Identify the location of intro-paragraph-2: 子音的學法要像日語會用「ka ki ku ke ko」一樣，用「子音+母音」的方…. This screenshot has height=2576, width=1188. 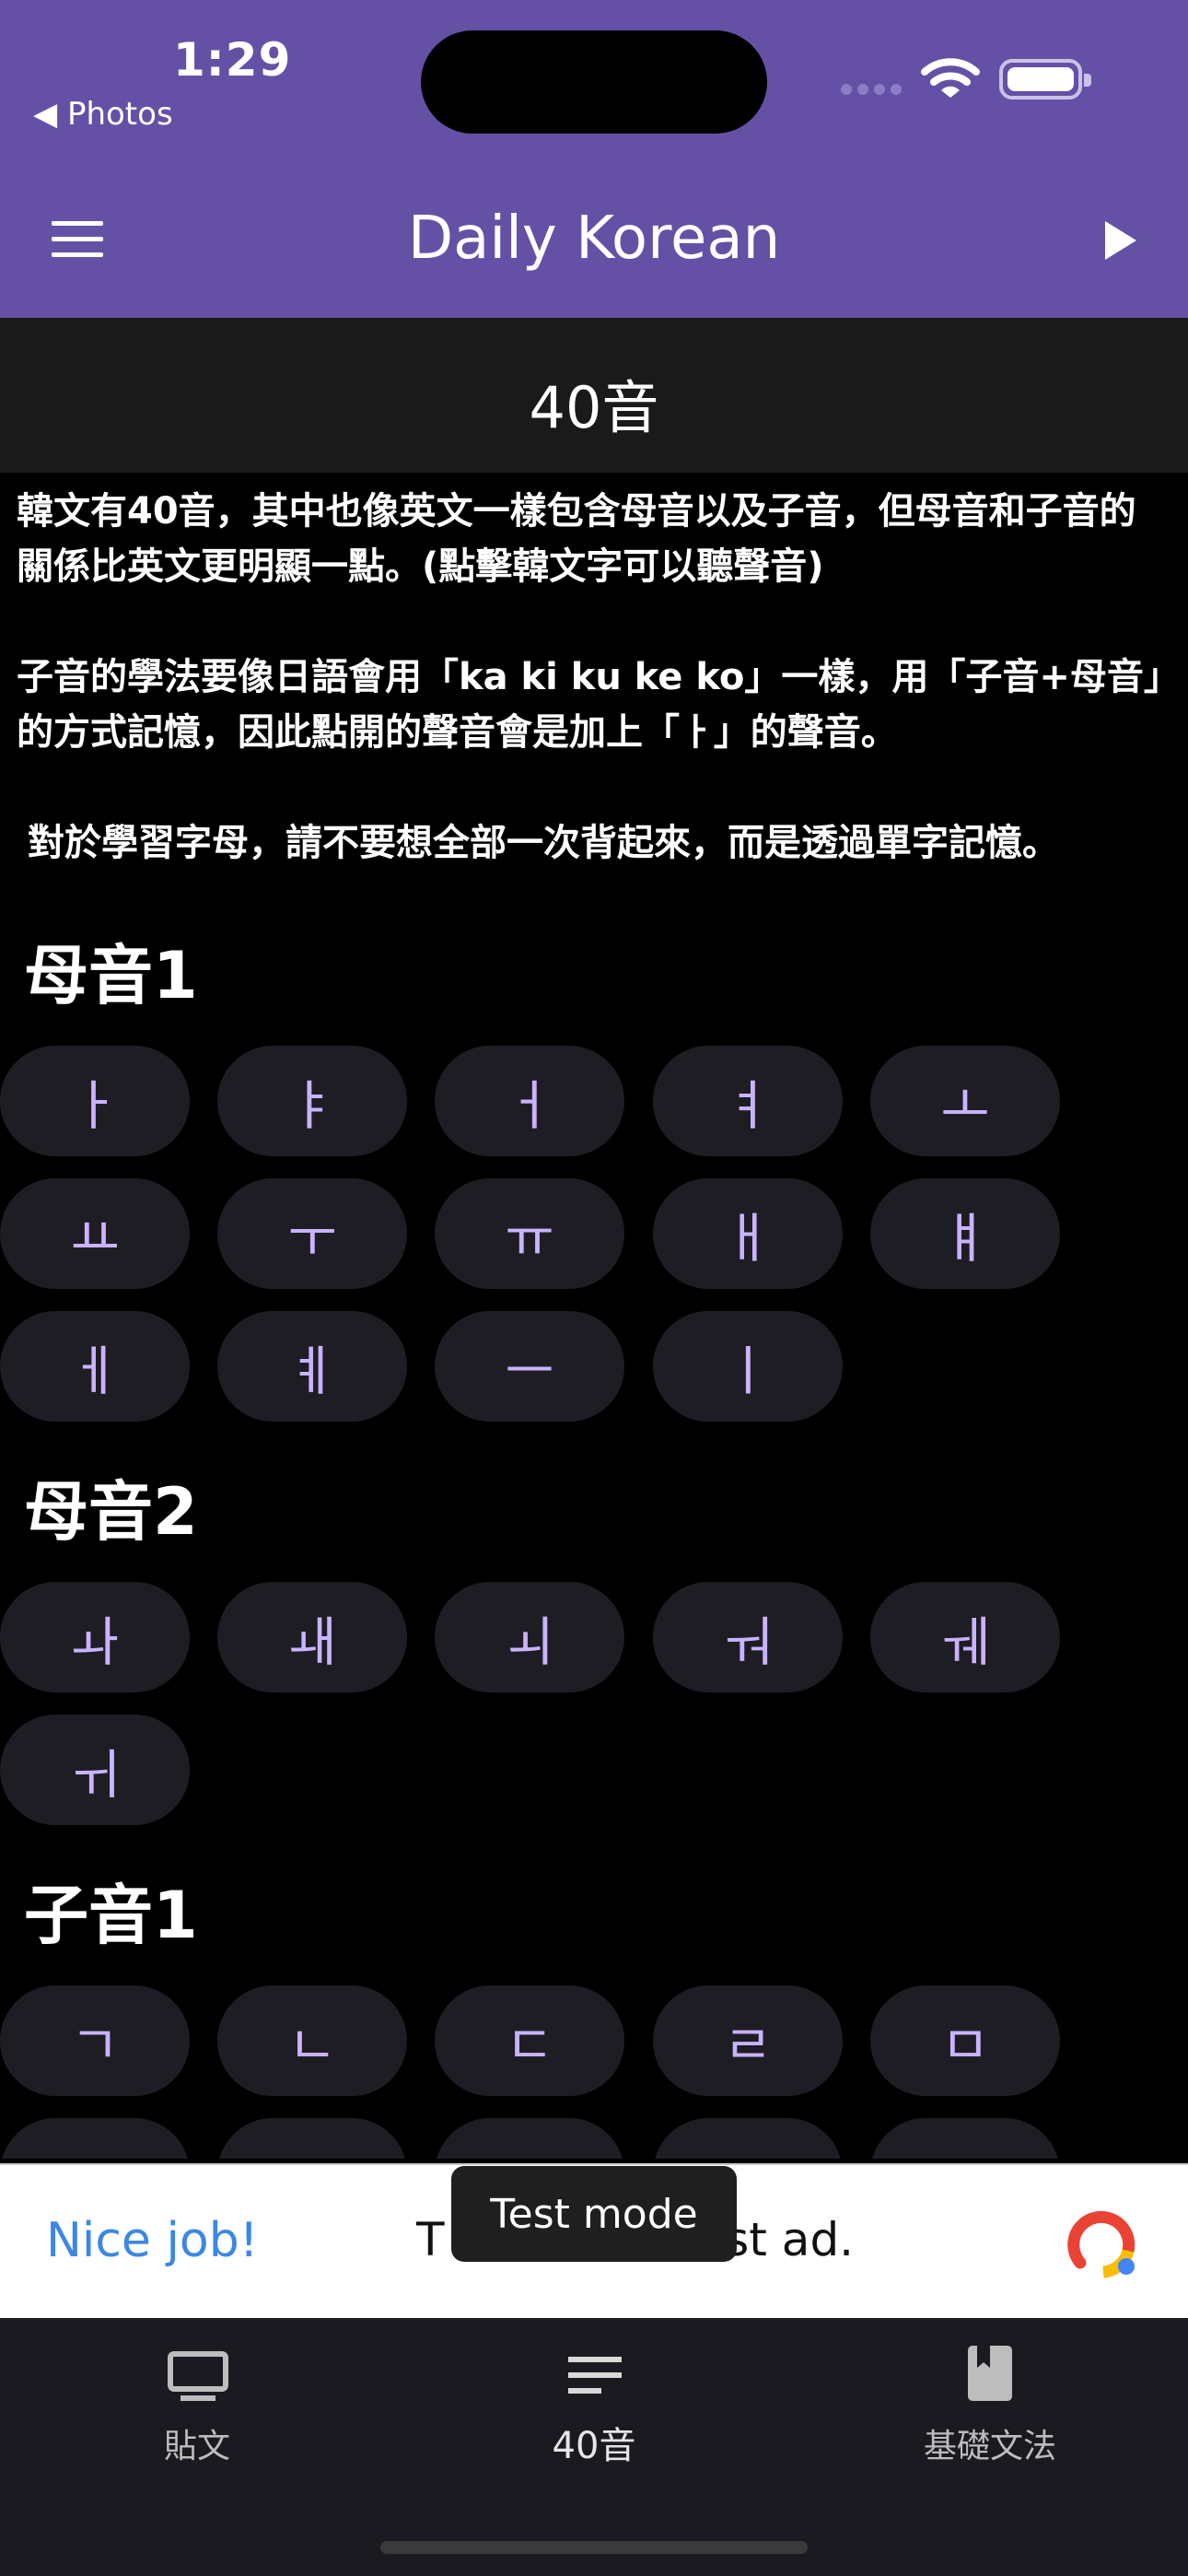
(589, 705).